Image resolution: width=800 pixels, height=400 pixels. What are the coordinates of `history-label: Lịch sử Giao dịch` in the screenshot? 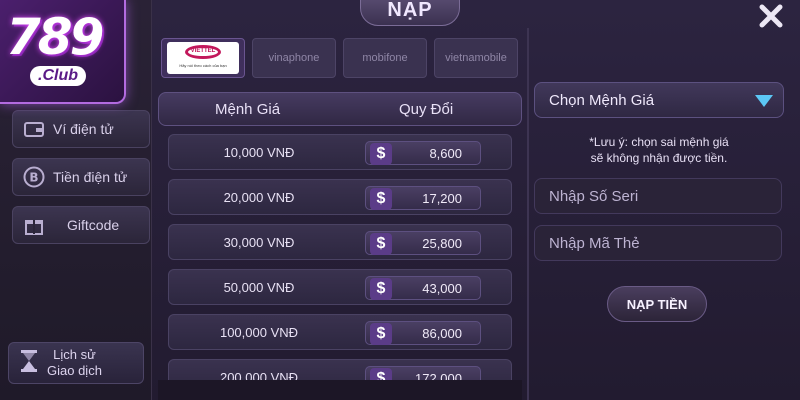 It's located at (74, 363).